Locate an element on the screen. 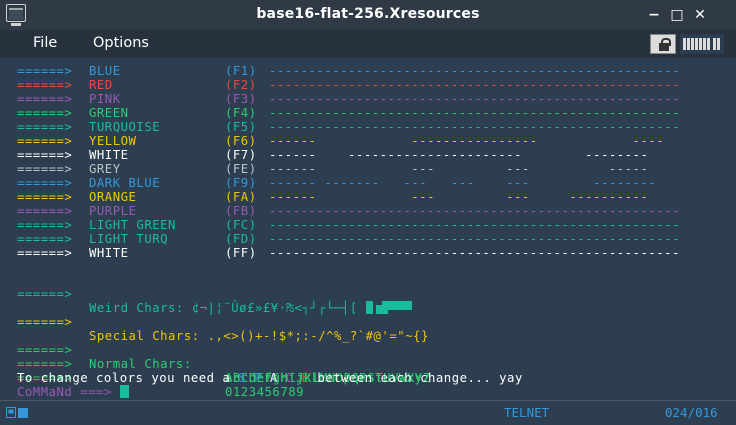 This screenshot has width=736, height=425. keyboard-icon is located at coordinates (702, 44).